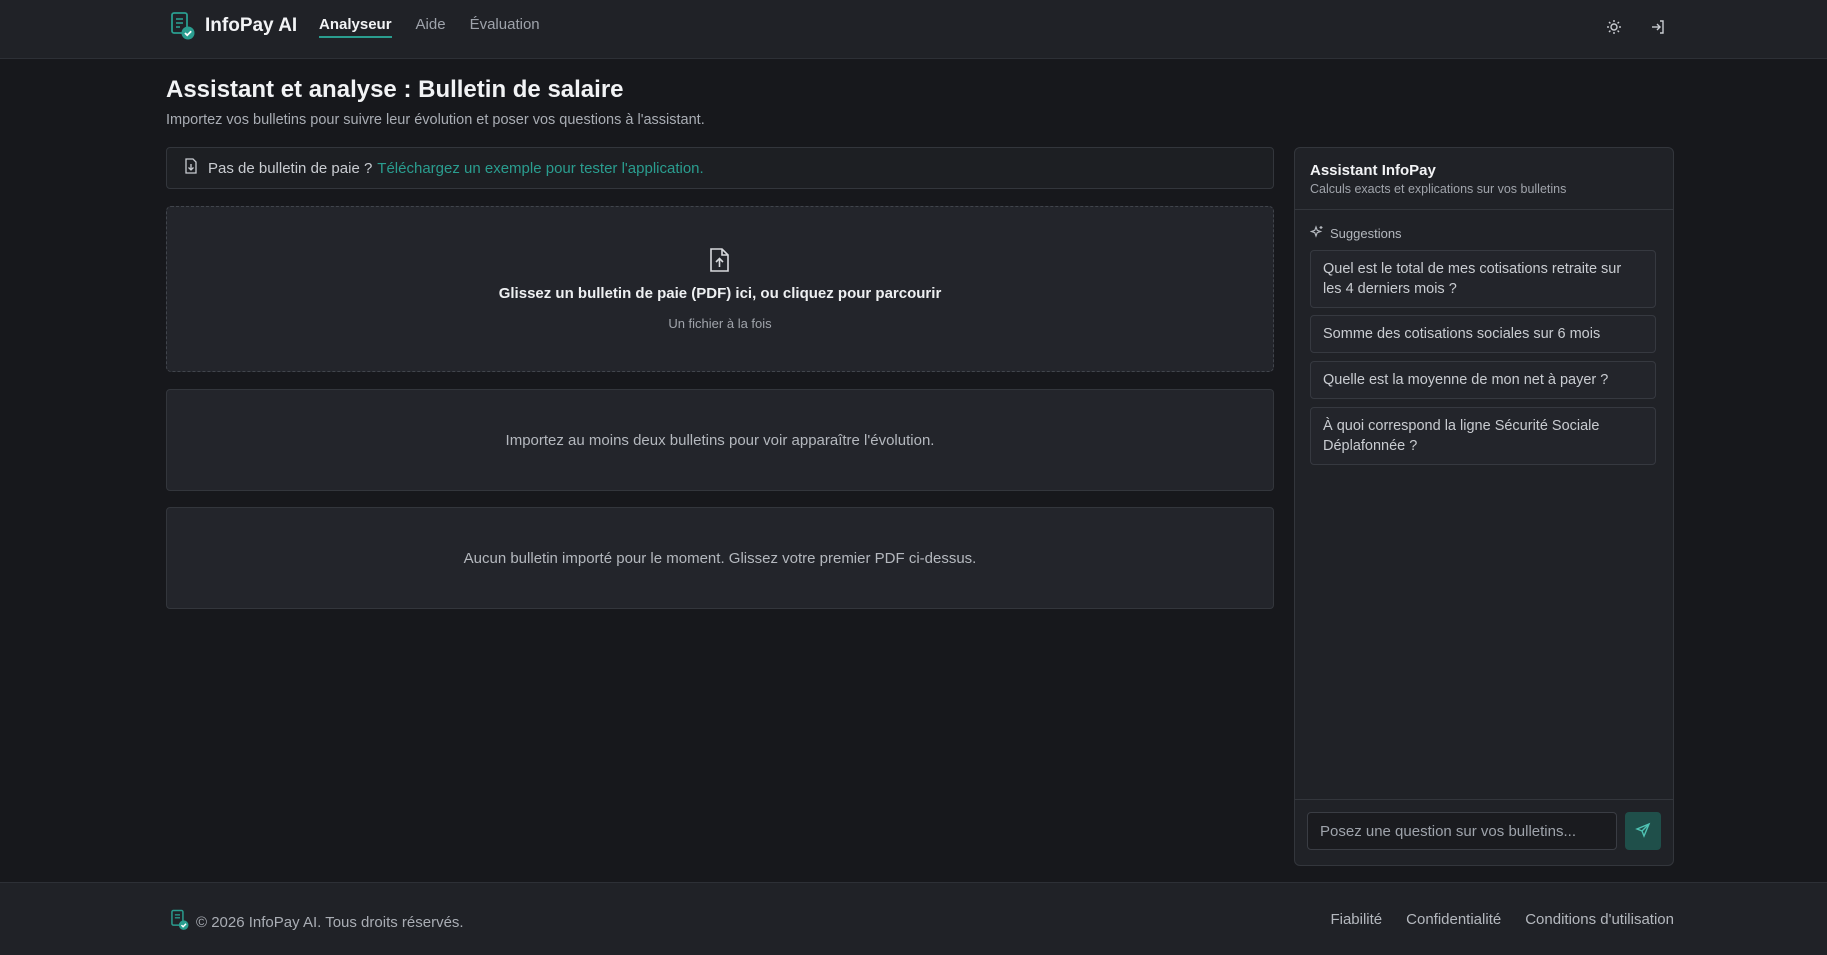 Image resolution: width=1827 pixels, height=955 pixels. I want to click on brand: InfoPay AI, so click(233, 26).